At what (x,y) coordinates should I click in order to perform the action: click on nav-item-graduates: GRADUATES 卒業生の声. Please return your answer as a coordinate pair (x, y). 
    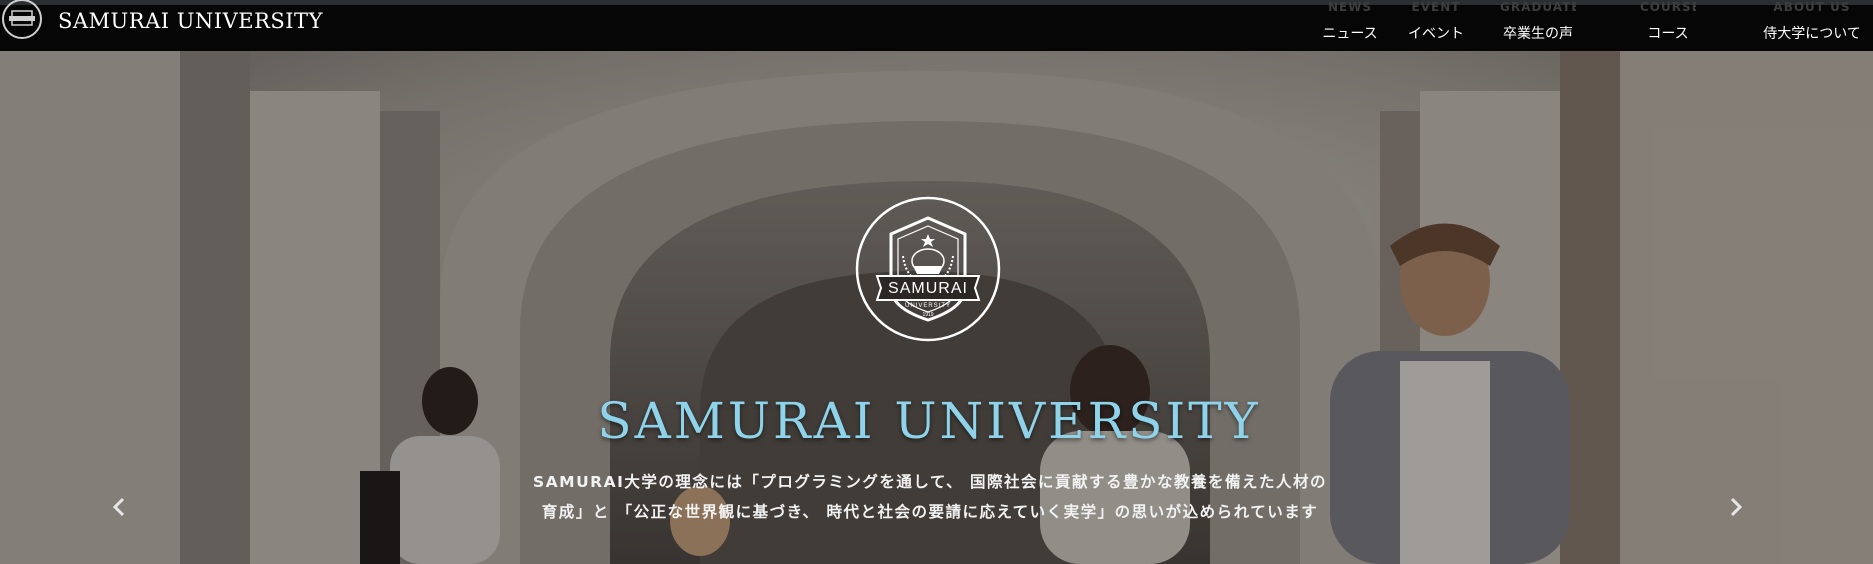
    Looking at the image, I should click on (1538, 22).